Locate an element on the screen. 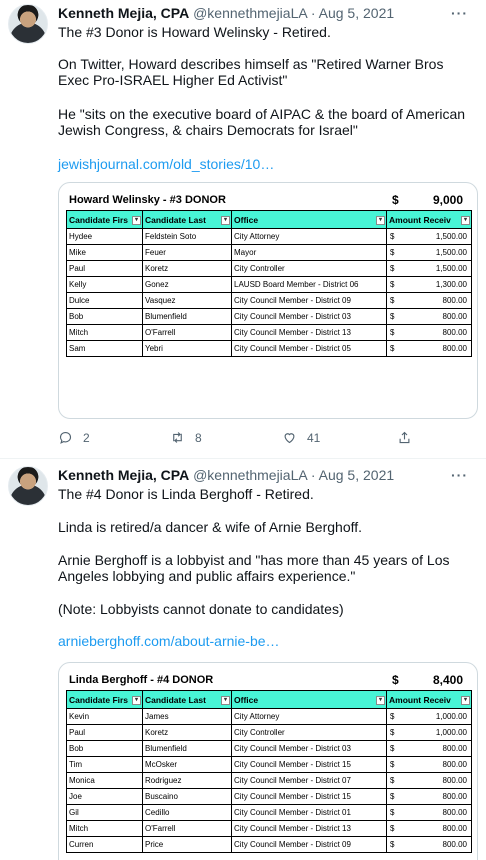 The height and width of the screenshot is (860, 486). retweet-count: 8 is located at coordinates (198, 437).